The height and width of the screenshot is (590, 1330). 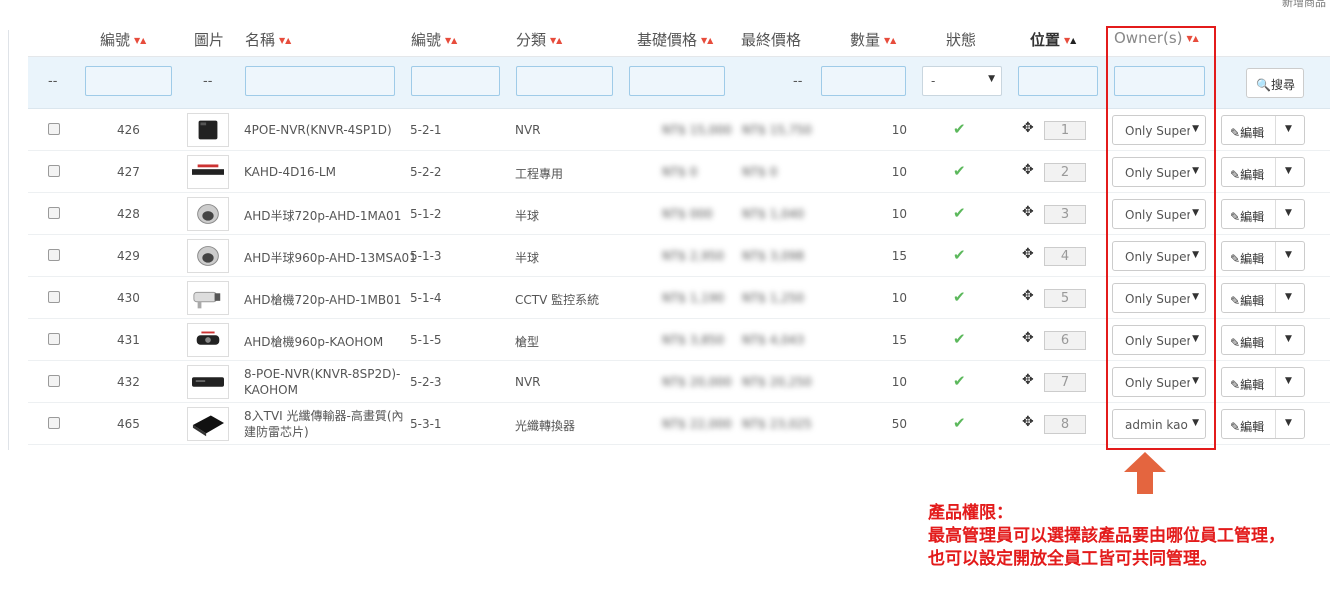 What do you see at coordinates (208, 81) in the screenshot?
I see `filter-dash-image: --` at bounding box center [208, 81].